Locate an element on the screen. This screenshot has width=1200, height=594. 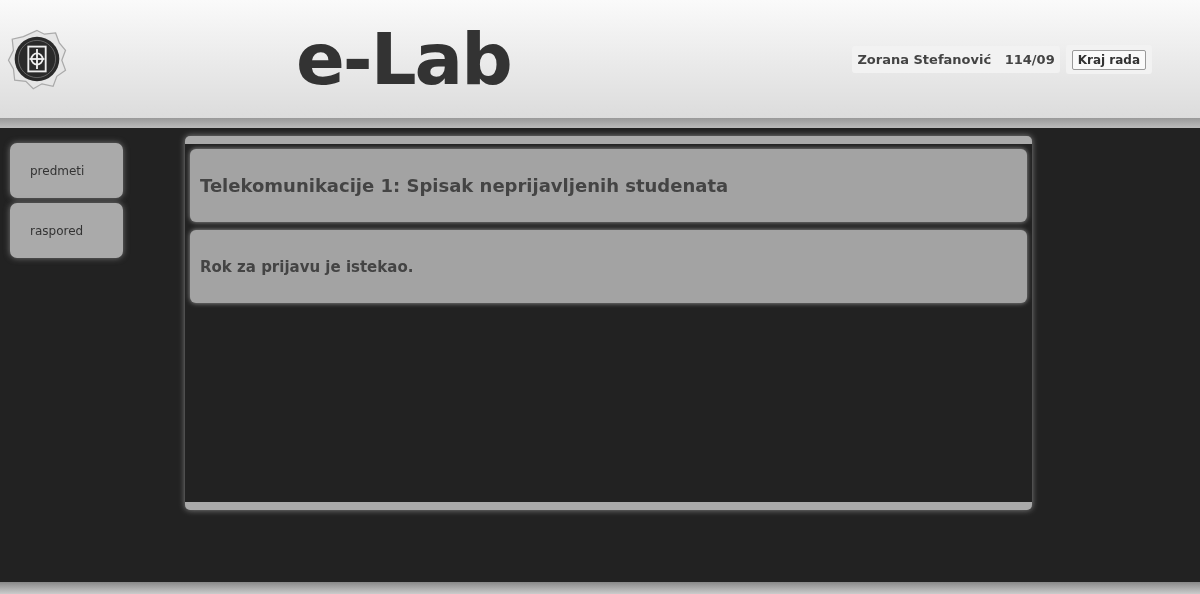
page-title: Telekomunikacije 1: Spisak neprijavljenih studenata is located at coordinates (464, 185).